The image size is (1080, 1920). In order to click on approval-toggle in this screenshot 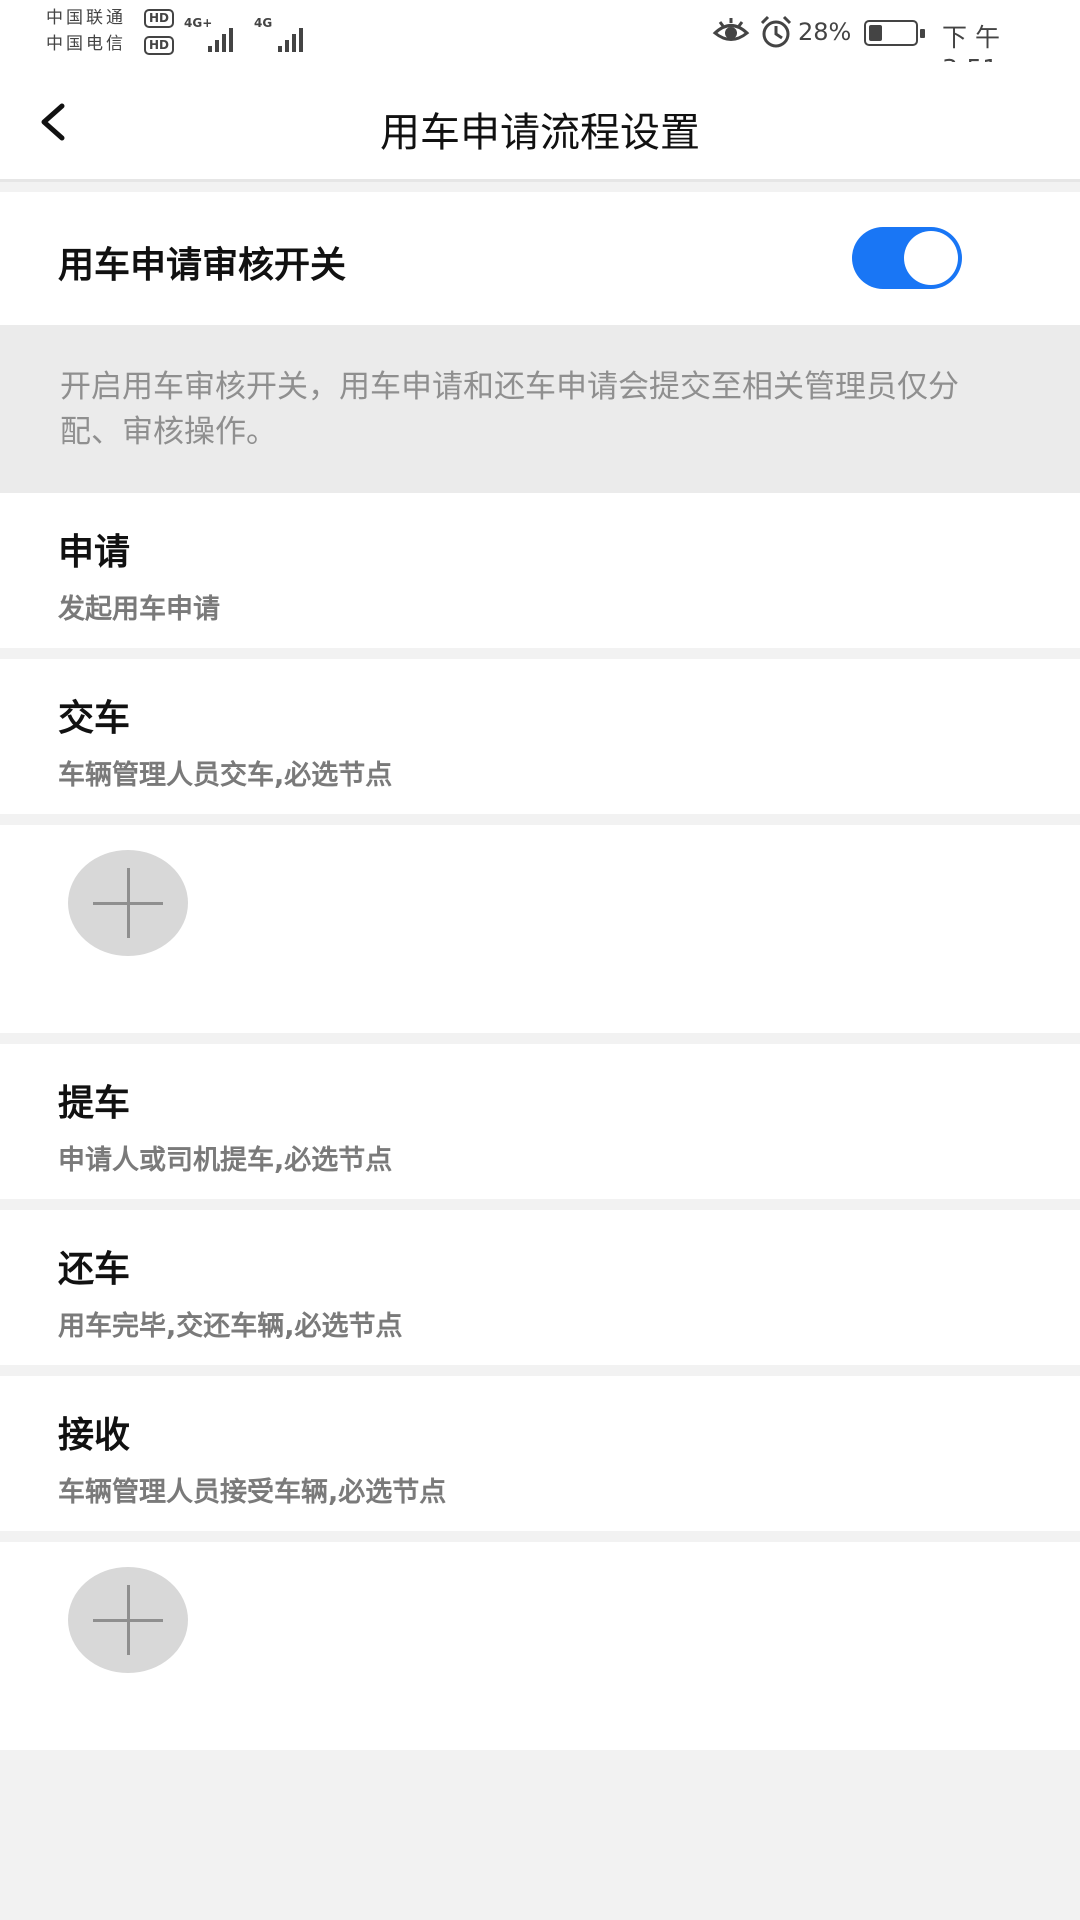, I will do `click(907, 258)`.